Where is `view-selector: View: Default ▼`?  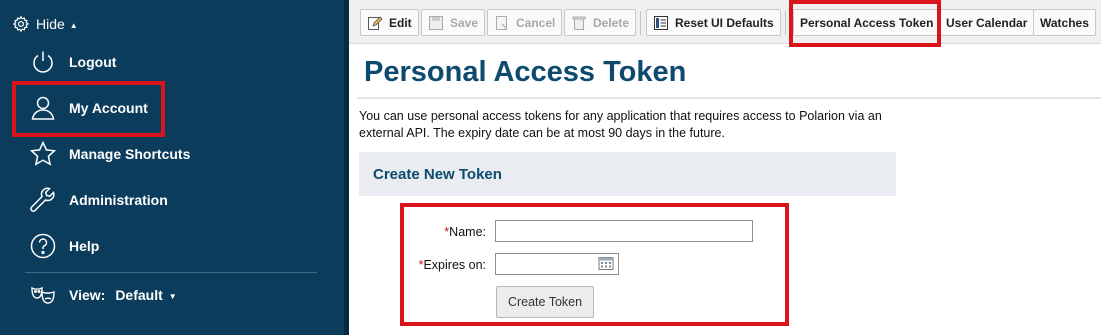 view-selector: View: Default ▼ is located at coordinates (102, 295).